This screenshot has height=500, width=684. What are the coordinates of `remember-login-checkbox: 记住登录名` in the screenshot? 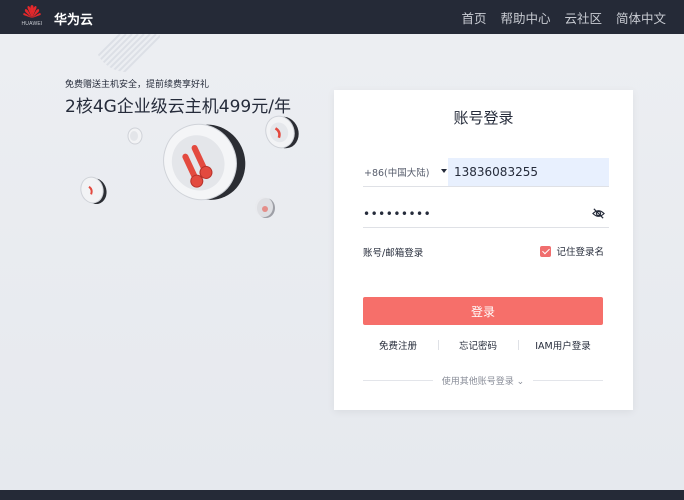 It's located at (572, 251).